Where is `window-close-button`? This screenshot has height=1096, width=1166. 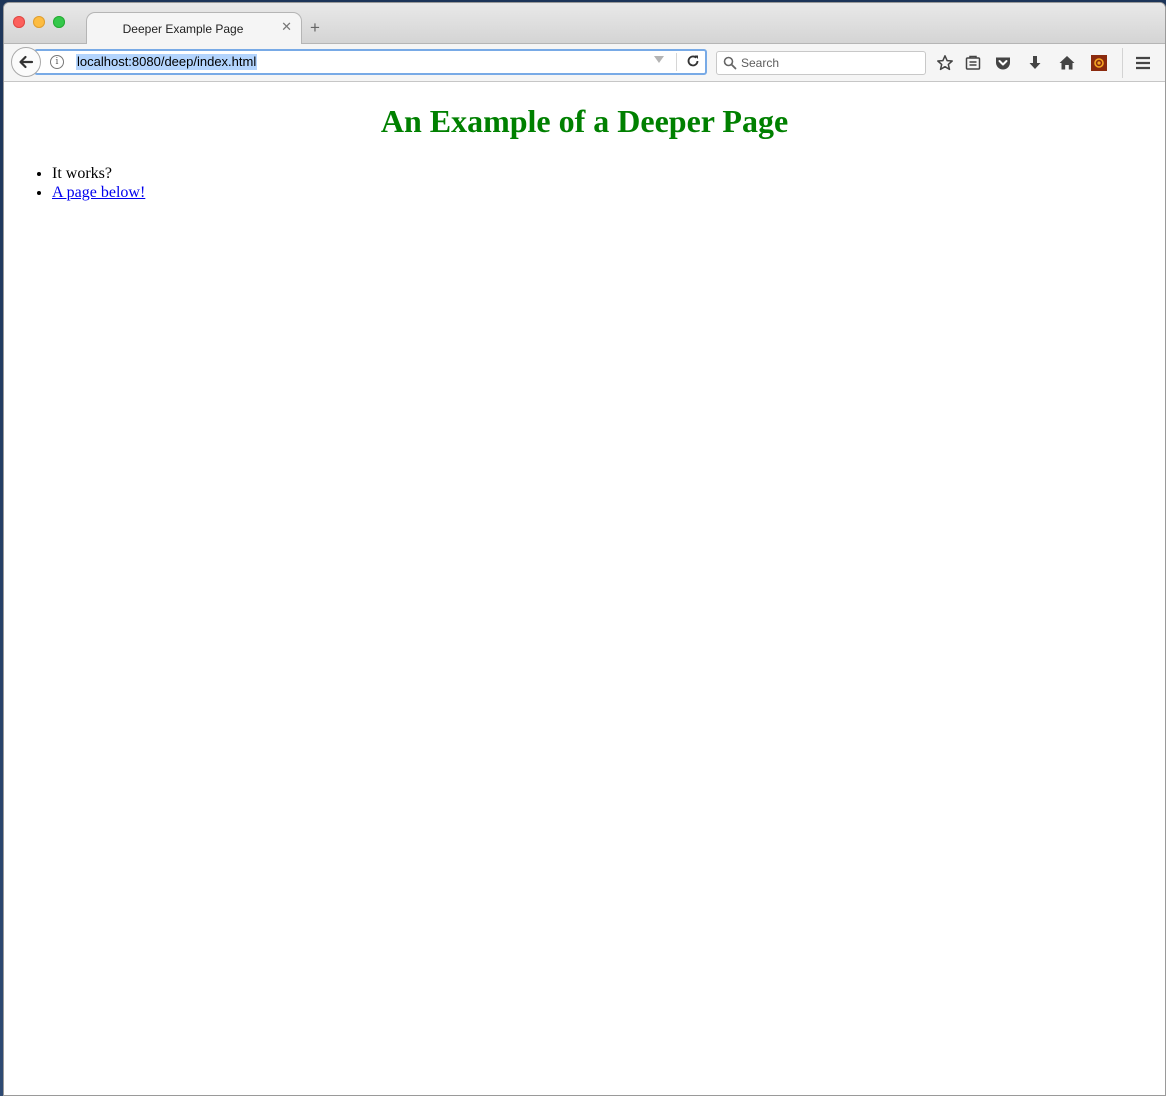
window-close-button is located at coordinates (19, 22).